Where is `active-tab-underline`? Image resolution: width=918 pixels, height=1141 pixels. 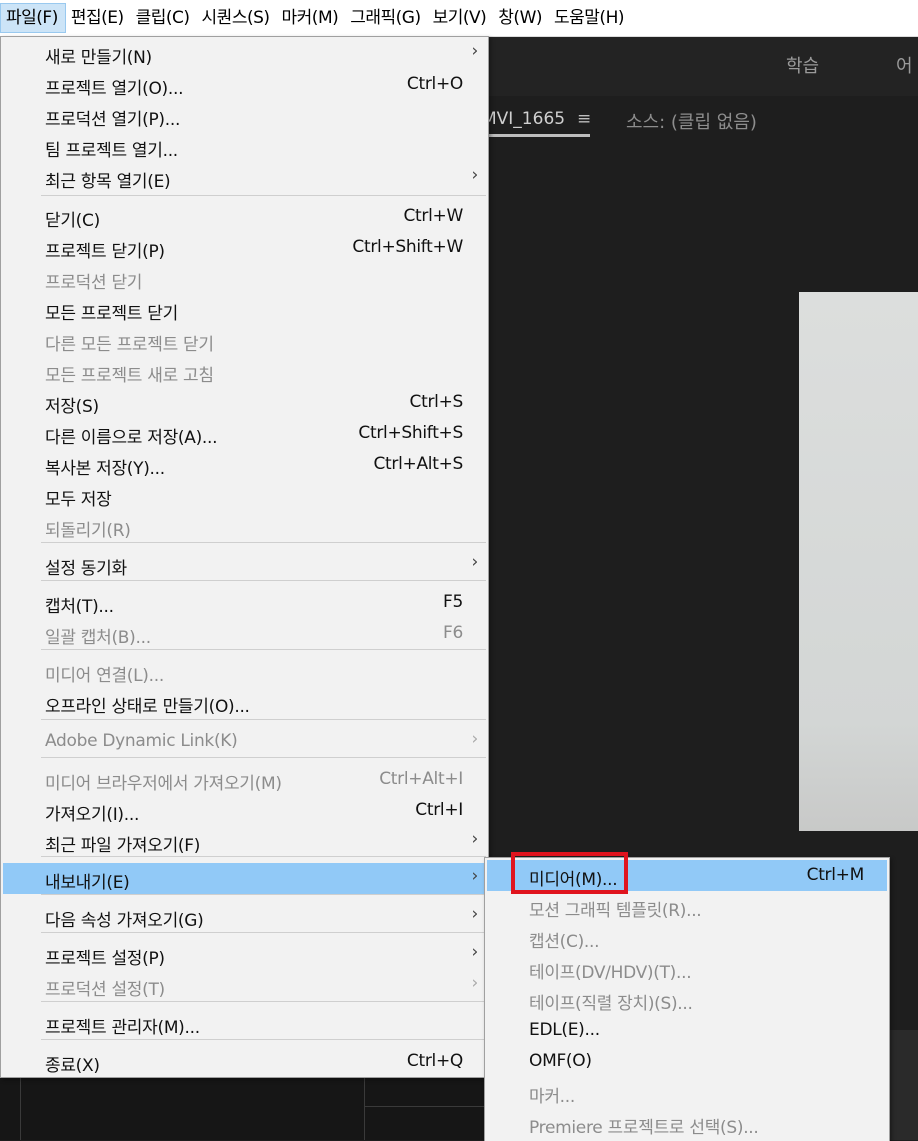
active-tab-underline is located at coordinates (535, 135).